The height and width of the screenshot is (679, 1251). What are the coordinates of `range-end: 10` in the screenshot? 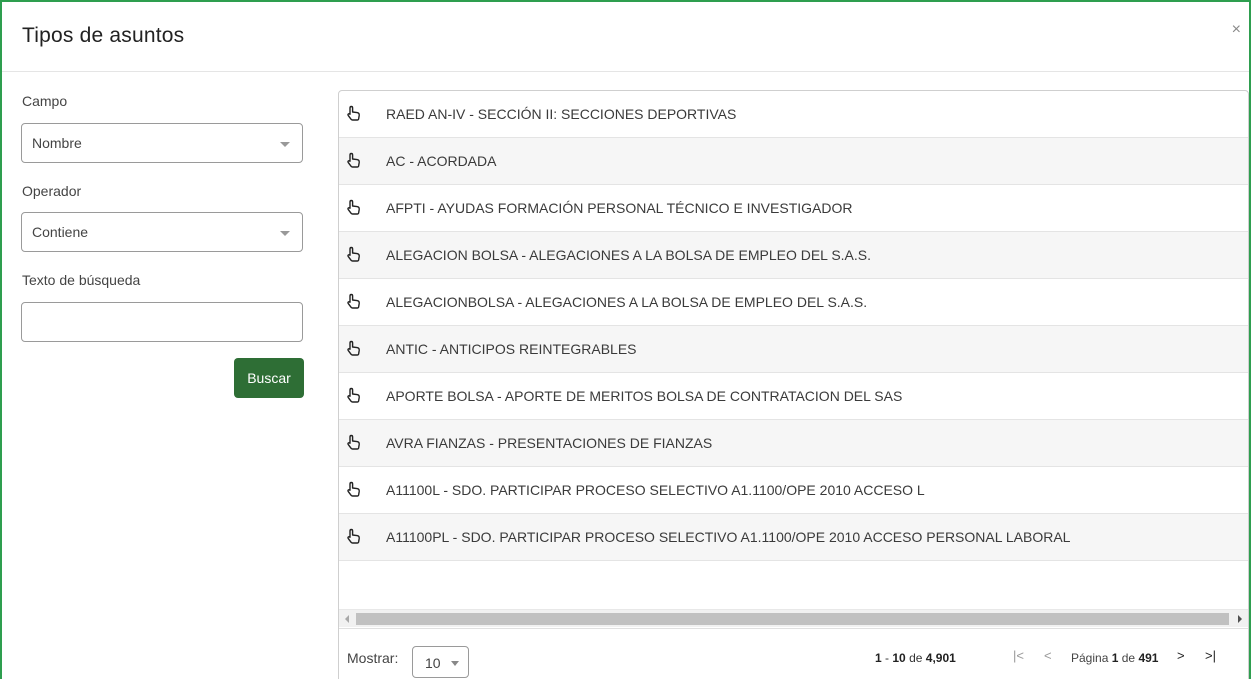 It's located at (899, 658).